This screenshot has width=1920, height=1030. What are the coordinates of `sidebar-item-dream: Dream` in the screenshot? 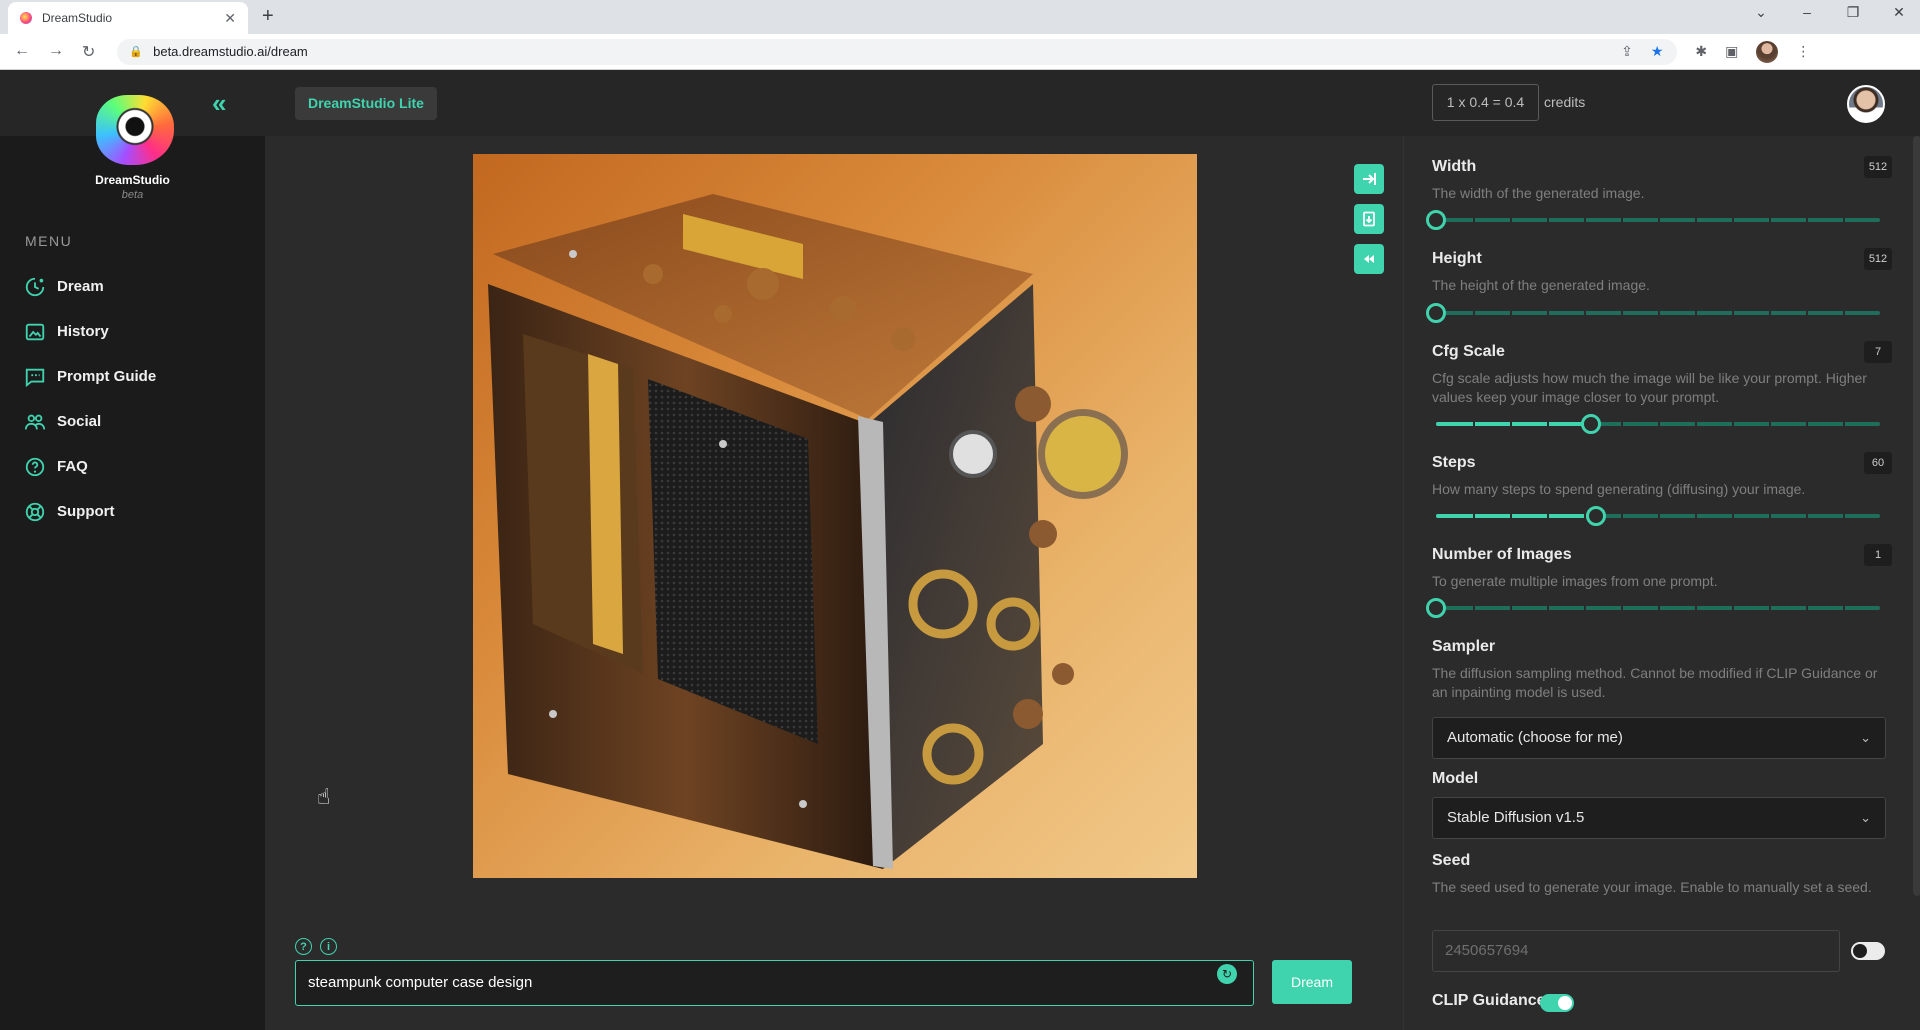 It's located at (89, 286).